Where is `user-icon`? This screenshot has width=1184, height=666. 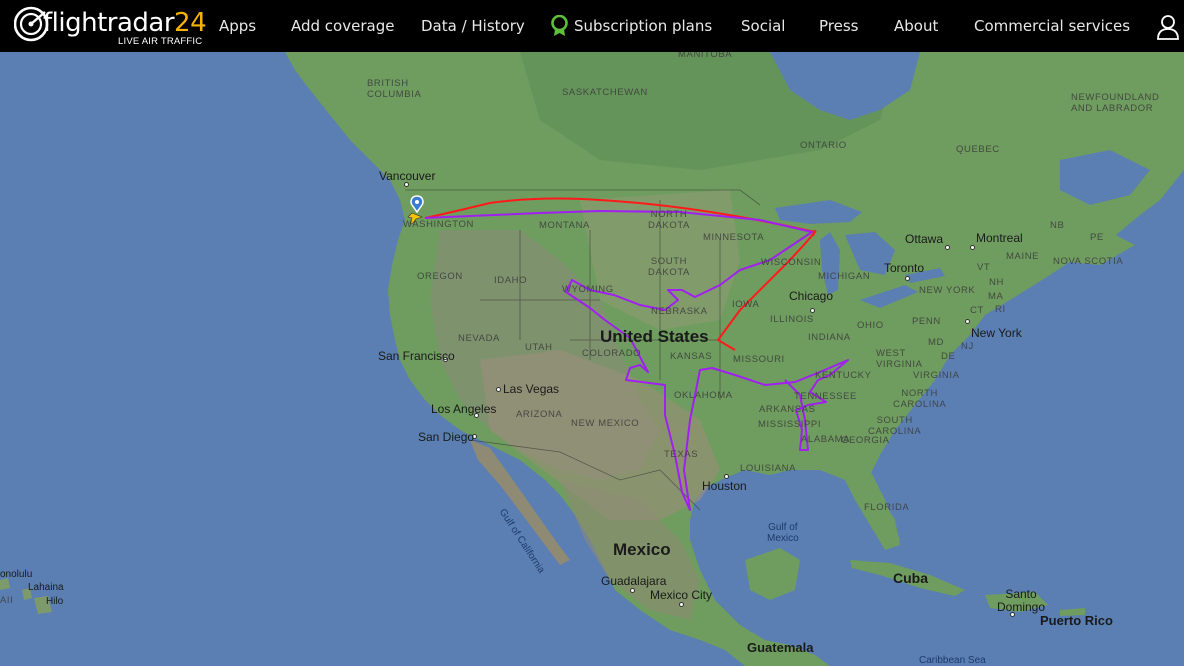 user-icon is located at coordinates (1168, 27).